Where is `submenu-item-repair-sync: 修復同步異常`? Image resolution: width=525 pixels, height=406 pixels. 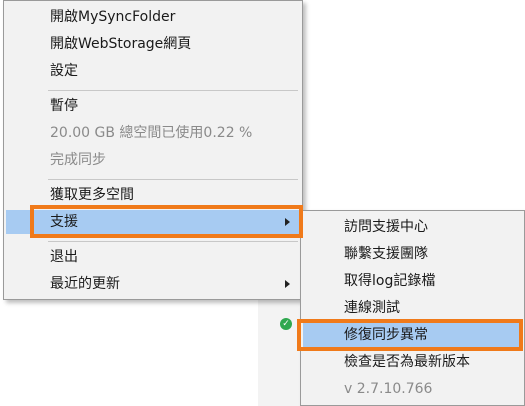 submenu-item-repair-sync: 修復同步異常 is located at coordinates (412, 335).